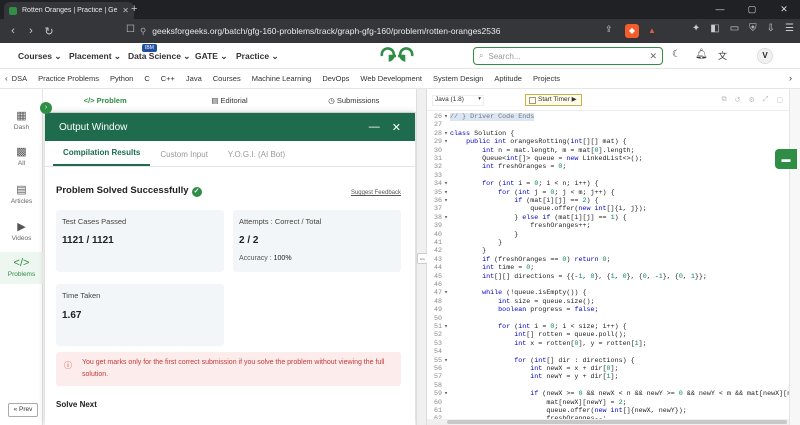 Image resolution: width=800 pixels, height=425 pixels. I want to click on brave-shield-icon: ◆, so click(632, 31).